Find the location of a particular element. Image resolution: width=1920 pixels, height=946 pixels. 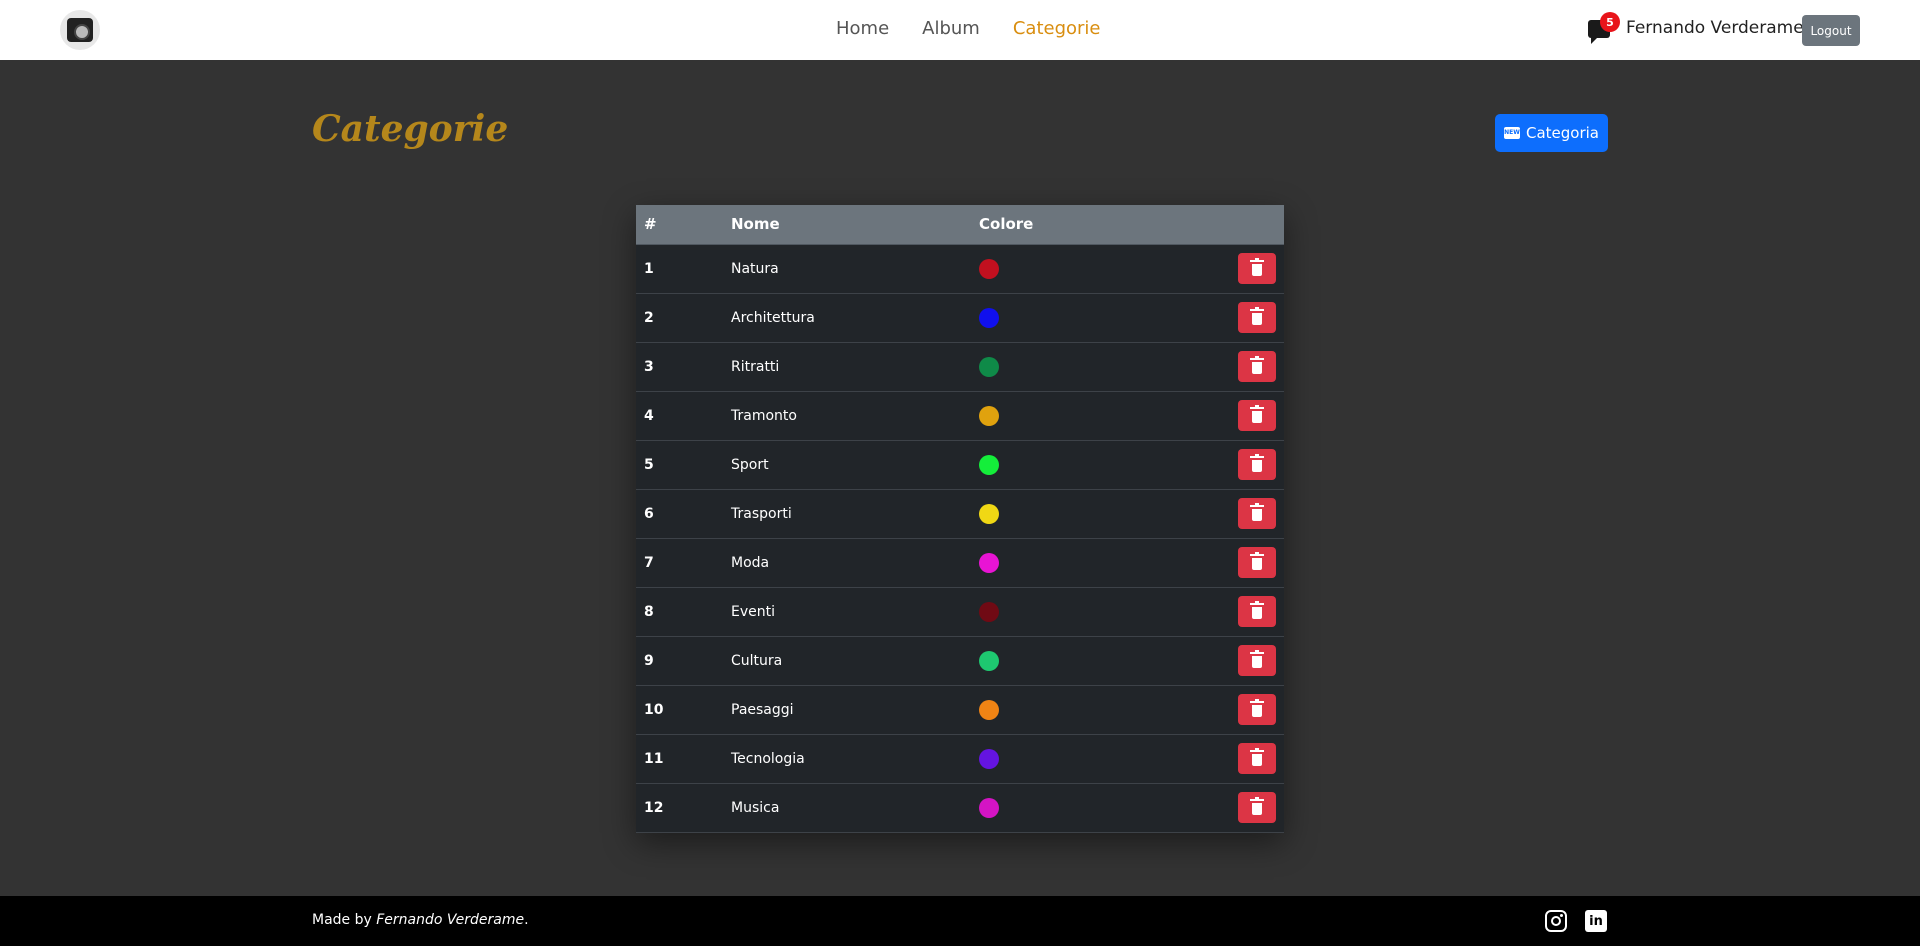

new-category-label: Categoria is located at coordinates (1562, 133).